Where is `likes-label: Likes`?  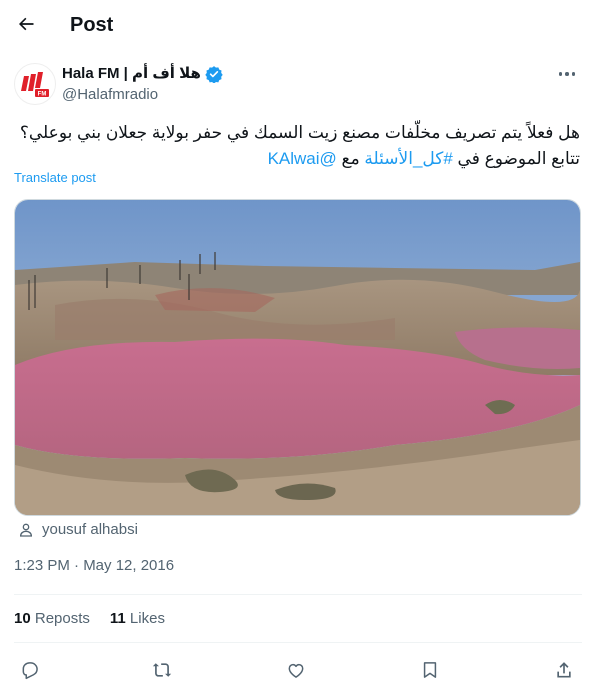
likes-label: Likes is located at coordinates (147, 618).